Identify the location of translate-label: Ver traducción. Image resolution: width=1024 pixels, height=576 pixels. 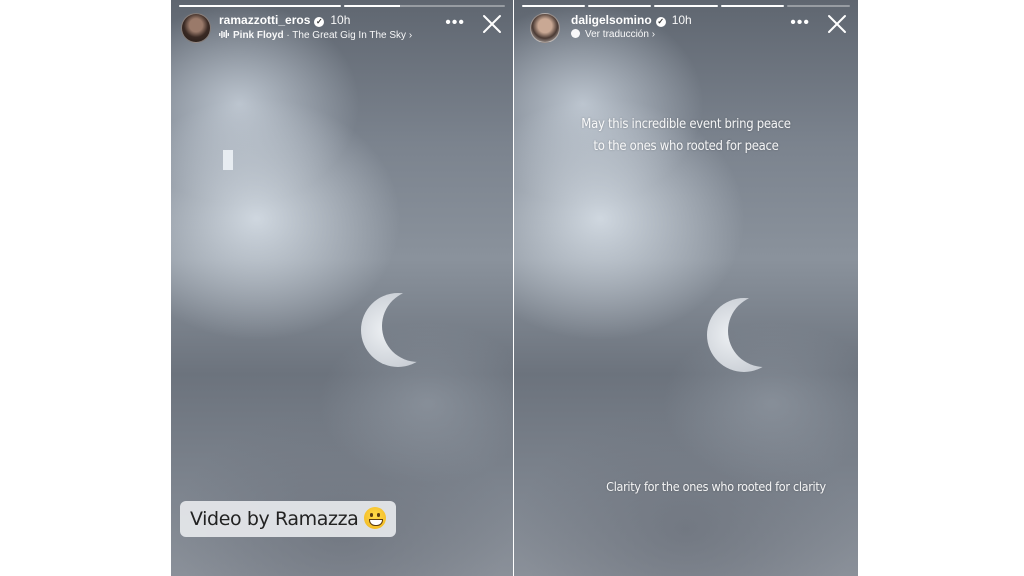
(617, 34).